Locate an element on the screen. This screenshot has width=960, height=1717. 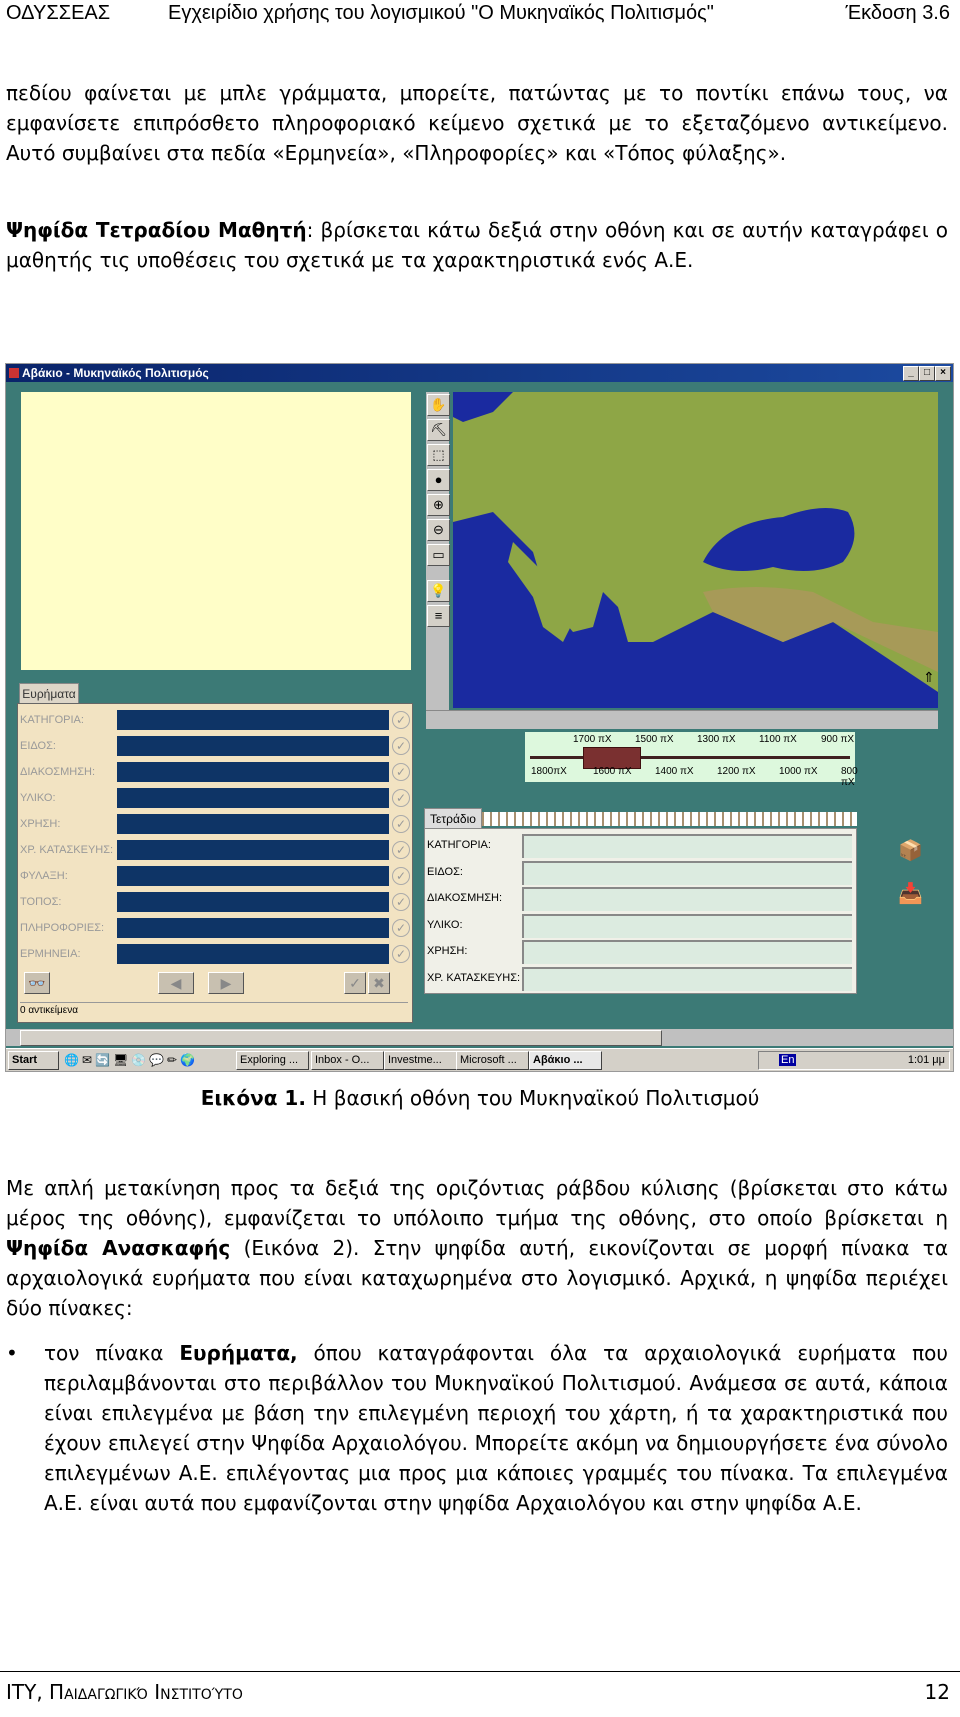
store-box-icon: 📥 is located at coordinates (910, 894).